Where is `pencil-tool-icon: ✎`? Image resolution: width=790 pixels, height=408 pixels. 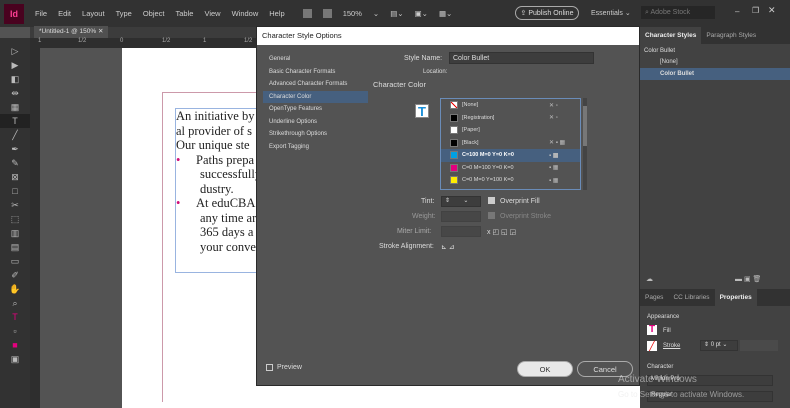
pencil-tool-icon: ✎ is located at coordinates (15, 163).